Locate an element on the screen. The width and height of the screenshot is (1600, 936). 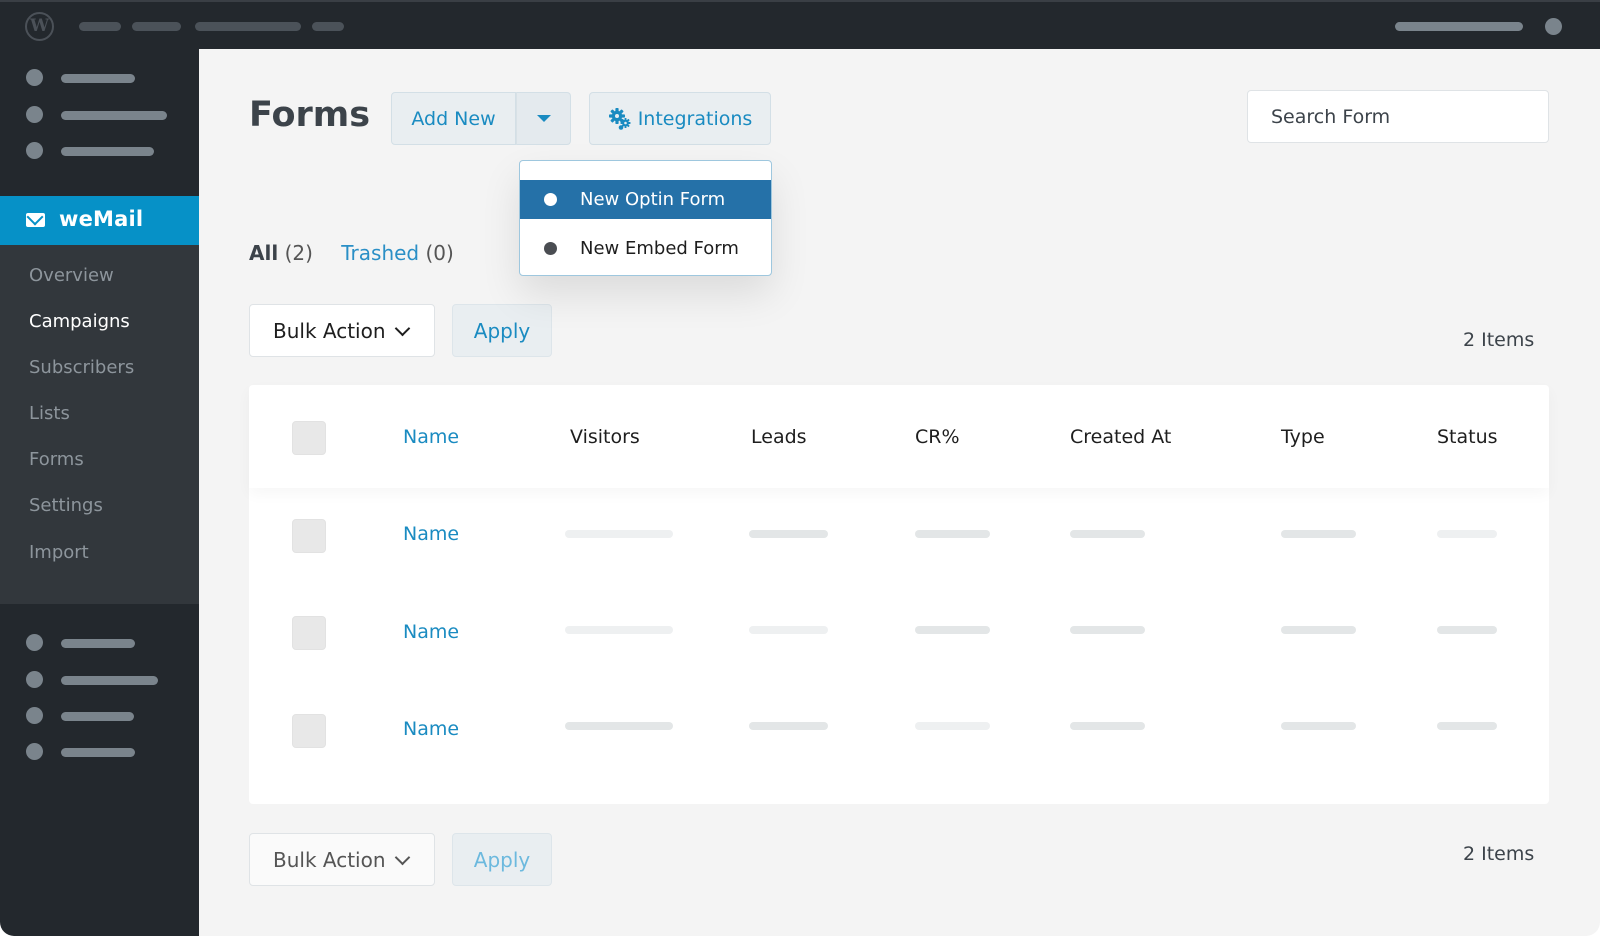
page-title: Forms is located at coordinates (310, 115).